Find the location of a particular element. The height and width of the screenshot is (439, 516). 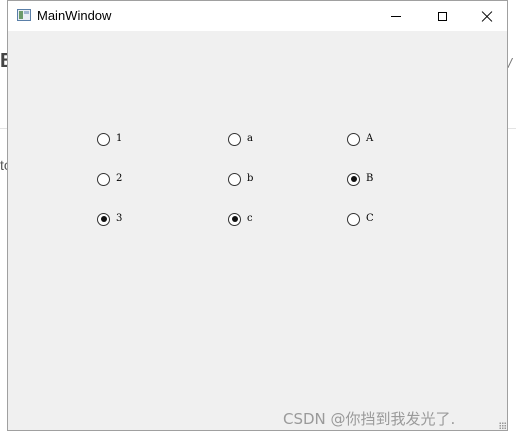

radio-option-c: c is located at coordinates (240, 219).